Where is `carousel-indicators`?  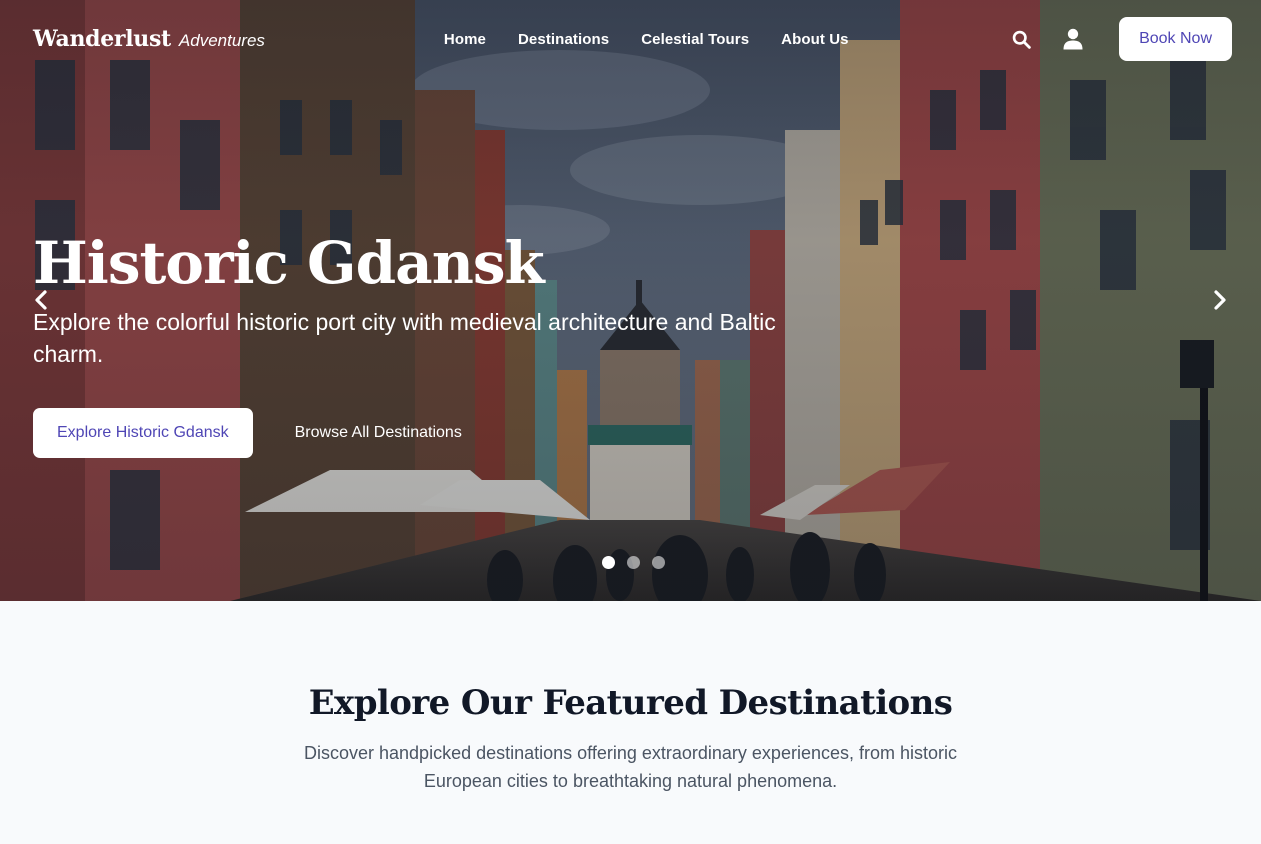 carousel-indicators is located at coordinates (633, 562).